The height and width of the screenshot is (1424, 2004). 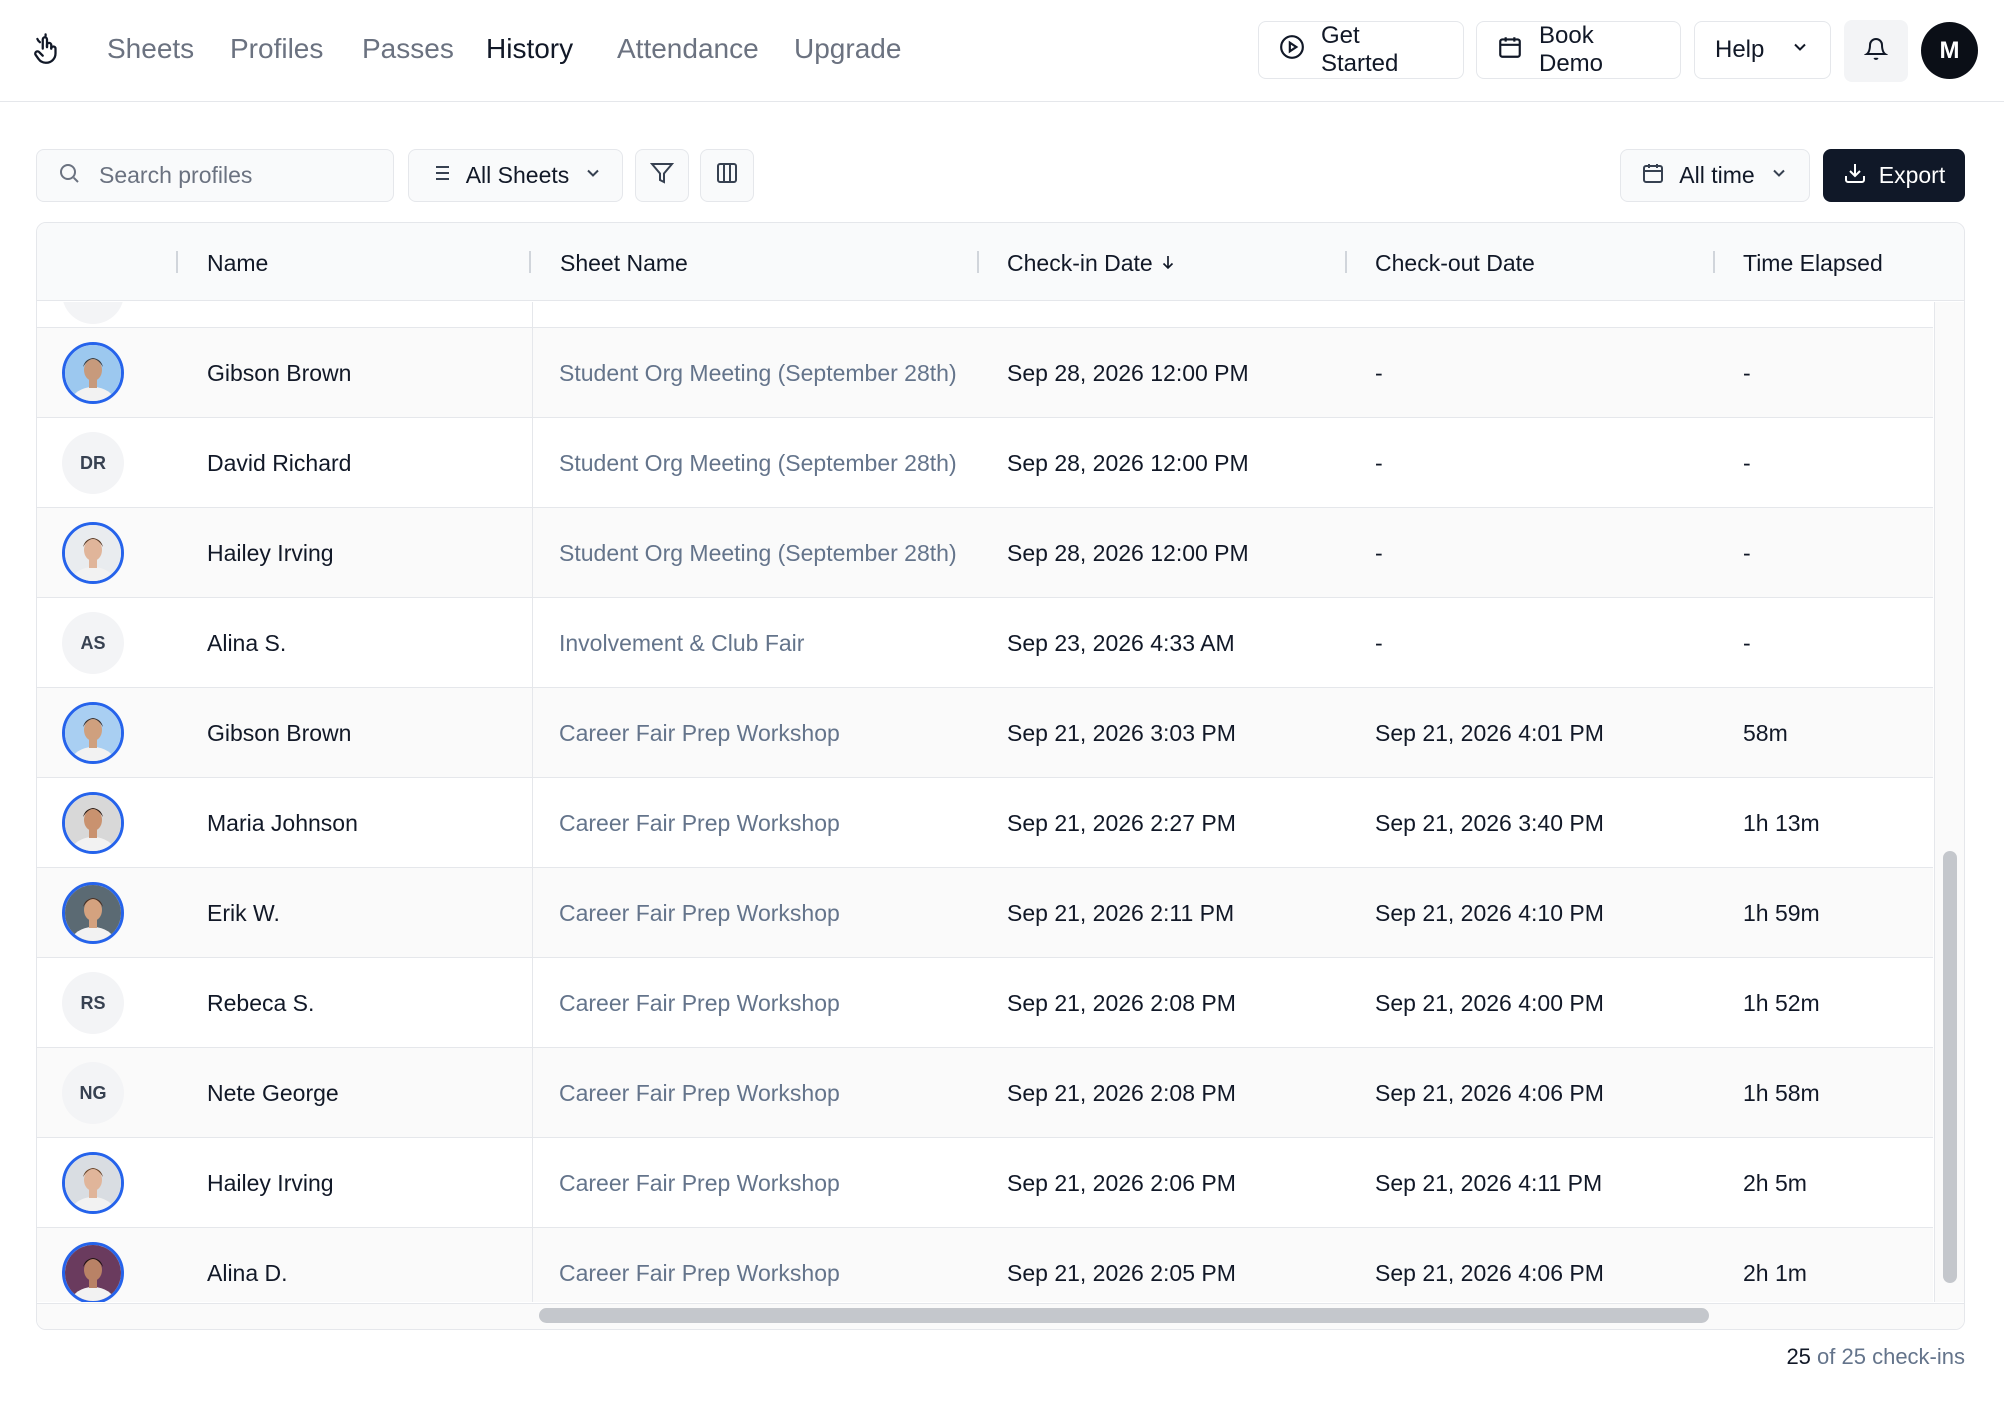 What do you see at coordinates (1876, 51) in the screenshot?
I see `notifications-button` at bounding box center [1876, 51].